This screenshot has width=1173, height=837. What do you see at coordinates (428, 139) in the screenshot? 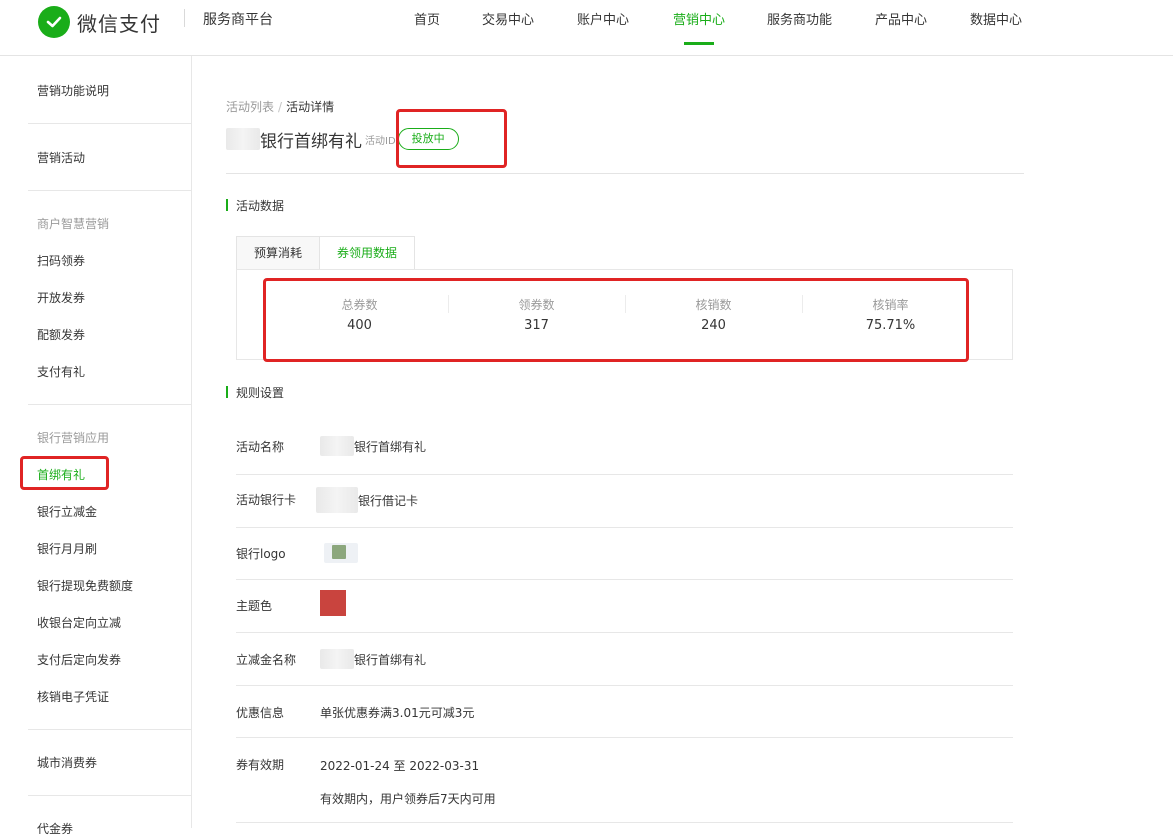
I see `status-badge: 投放中` at bounding box center [428, 139].